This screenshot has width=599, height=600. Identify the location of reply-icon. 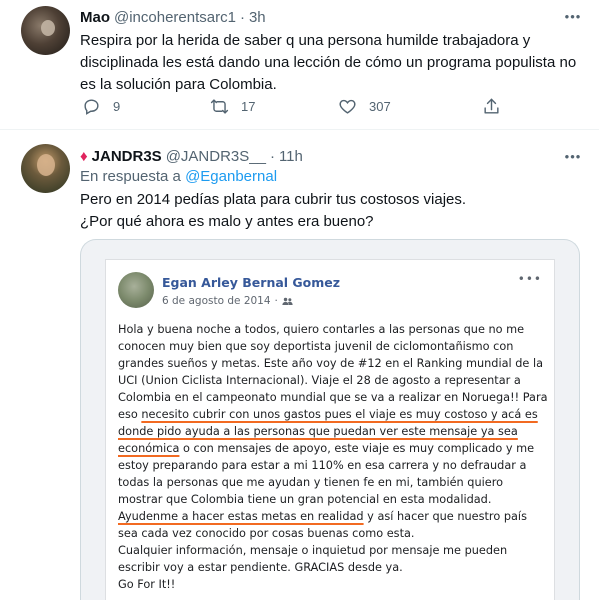
(91, 107).